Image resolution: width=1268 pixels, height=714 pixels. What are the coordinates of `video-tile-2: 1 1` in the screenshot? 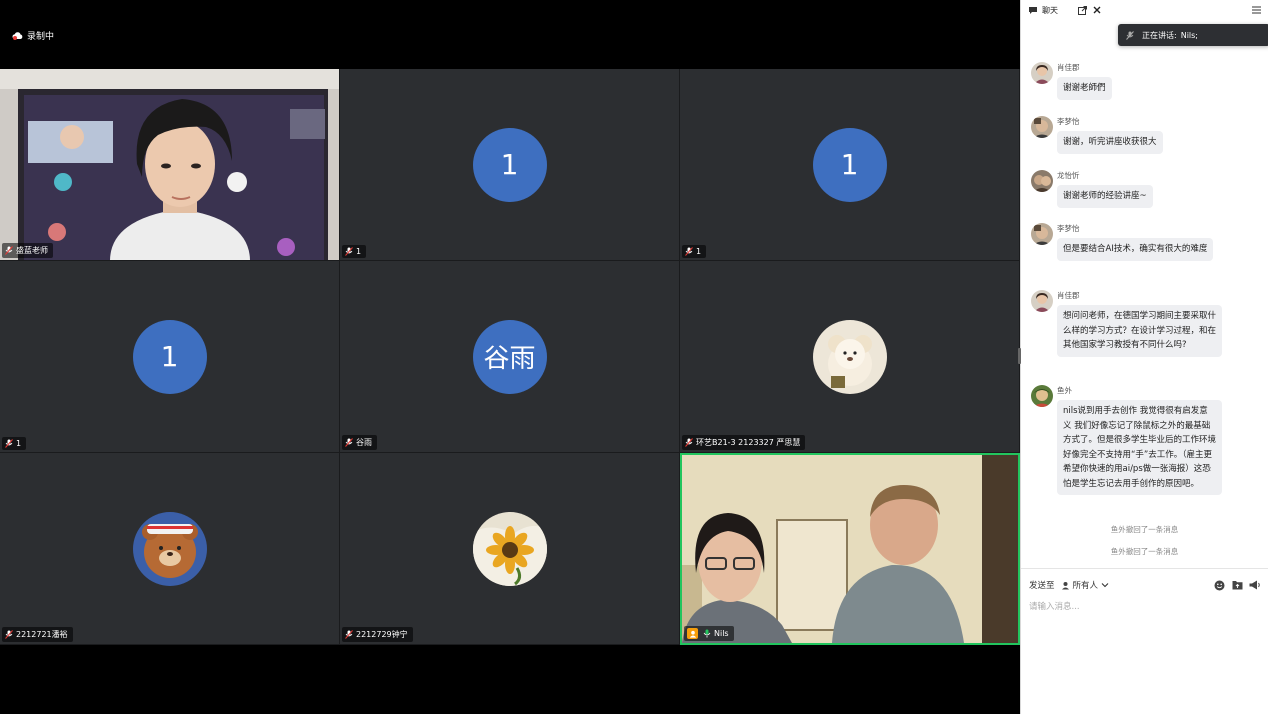 It's located at (510, 165).